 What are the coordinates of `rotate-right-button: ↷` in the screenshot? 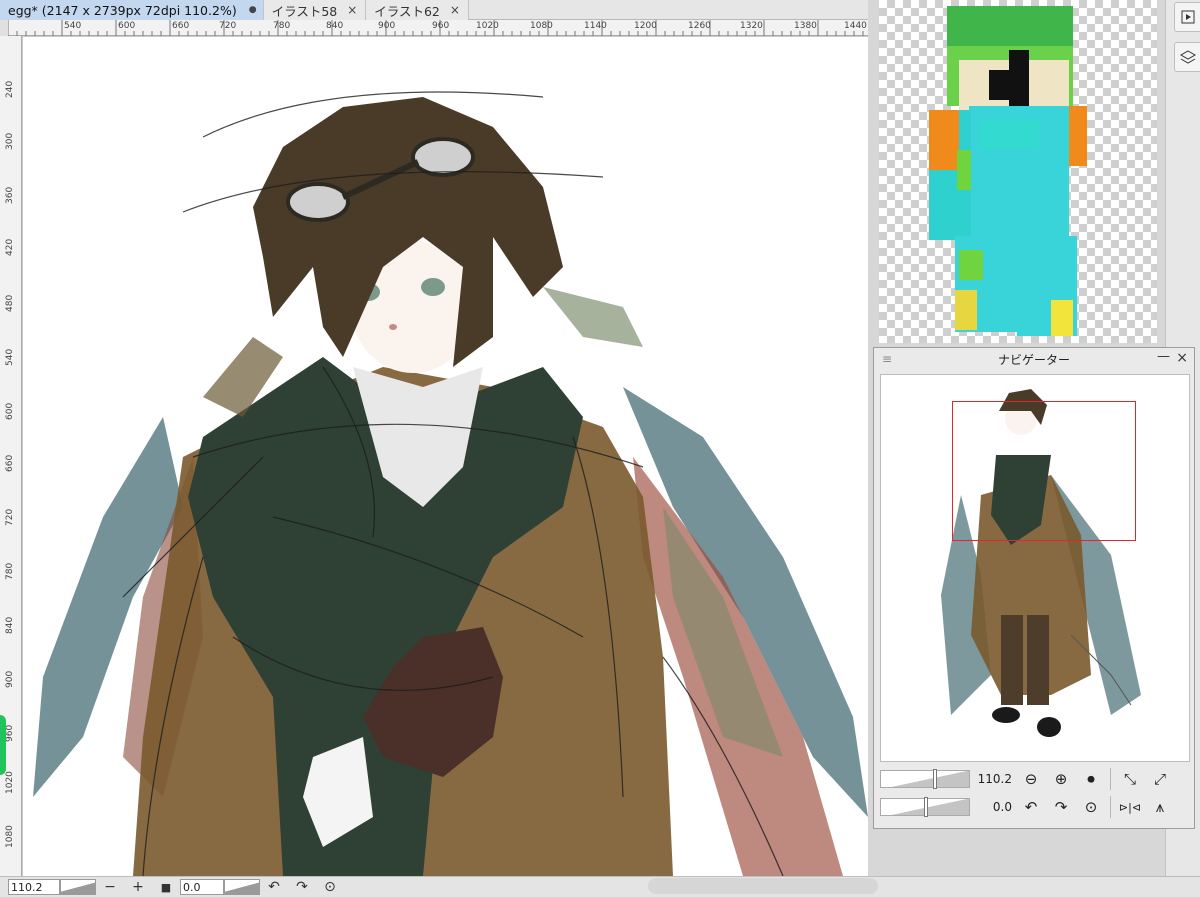 It's located at (302, 887).